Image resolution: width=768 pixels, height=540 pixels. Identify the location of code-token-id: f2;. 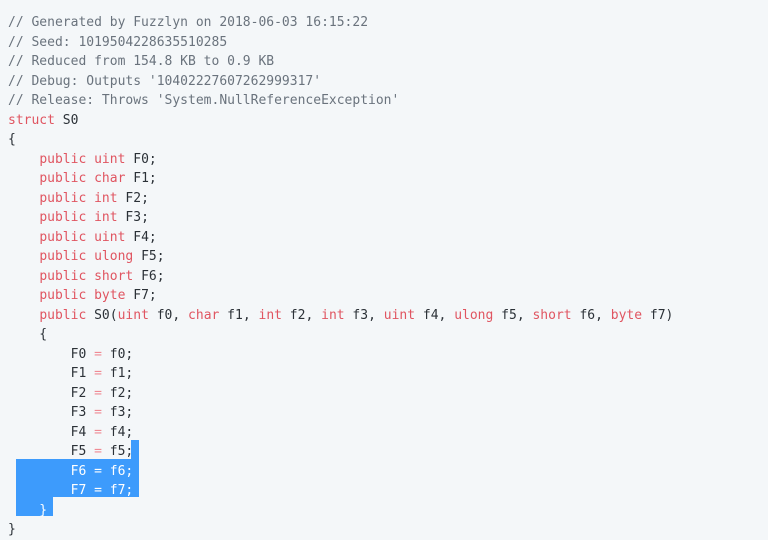
(117, 393).